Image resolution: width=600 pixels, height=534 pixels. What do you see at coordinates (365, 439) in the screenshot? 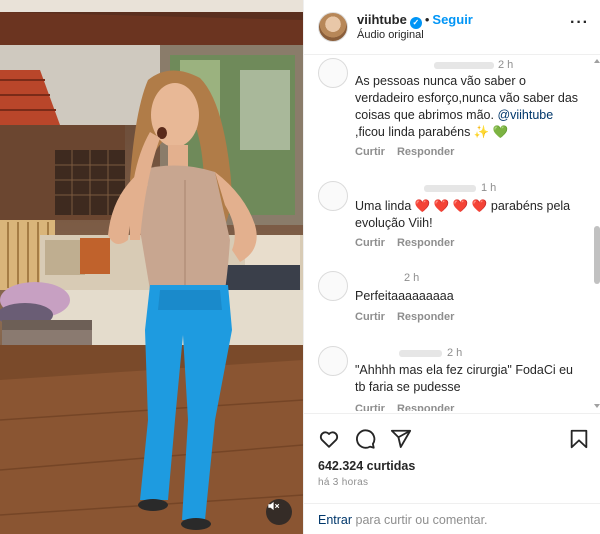
I see `comment-icon` at bounding box center [365, 439].